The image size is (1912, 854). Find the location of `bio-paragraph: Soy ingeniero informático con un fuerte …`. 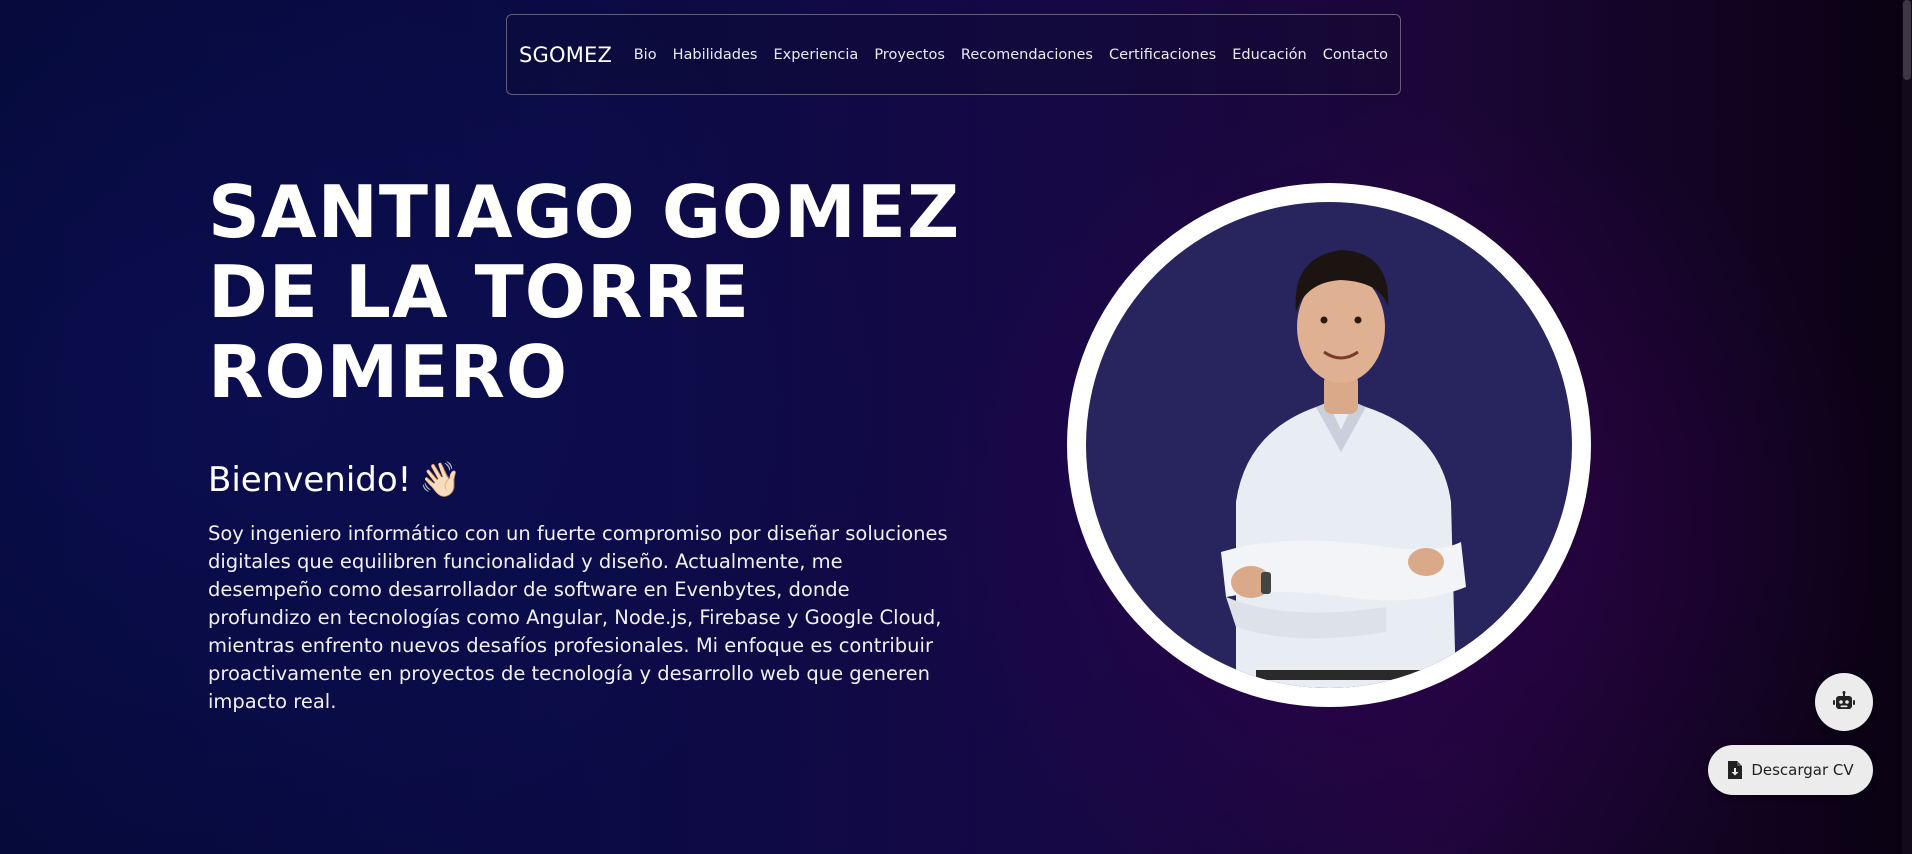

bio-paragraph: Soy ingeniero informático con un fuerte … is located at coordinates (578, 617).